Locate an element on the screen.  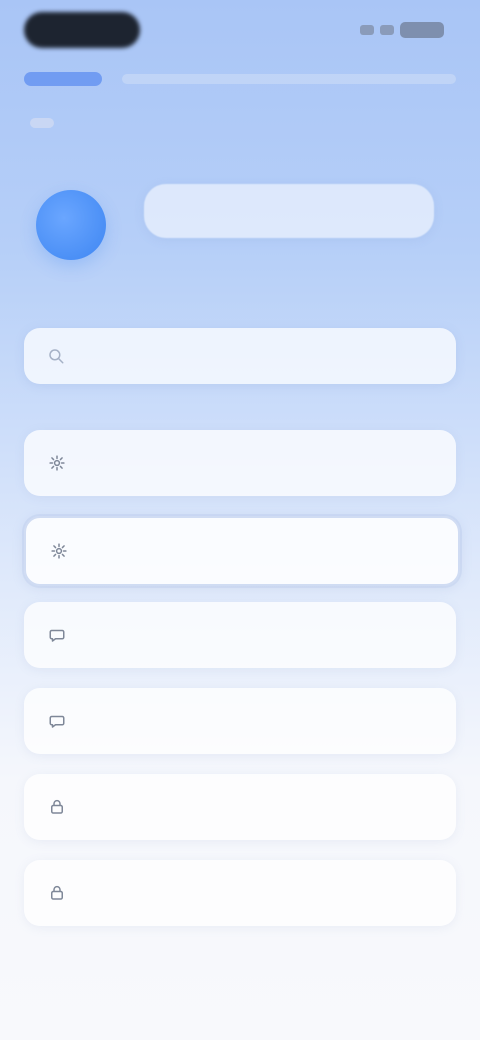
small-label is located at coordinates (42, 123).